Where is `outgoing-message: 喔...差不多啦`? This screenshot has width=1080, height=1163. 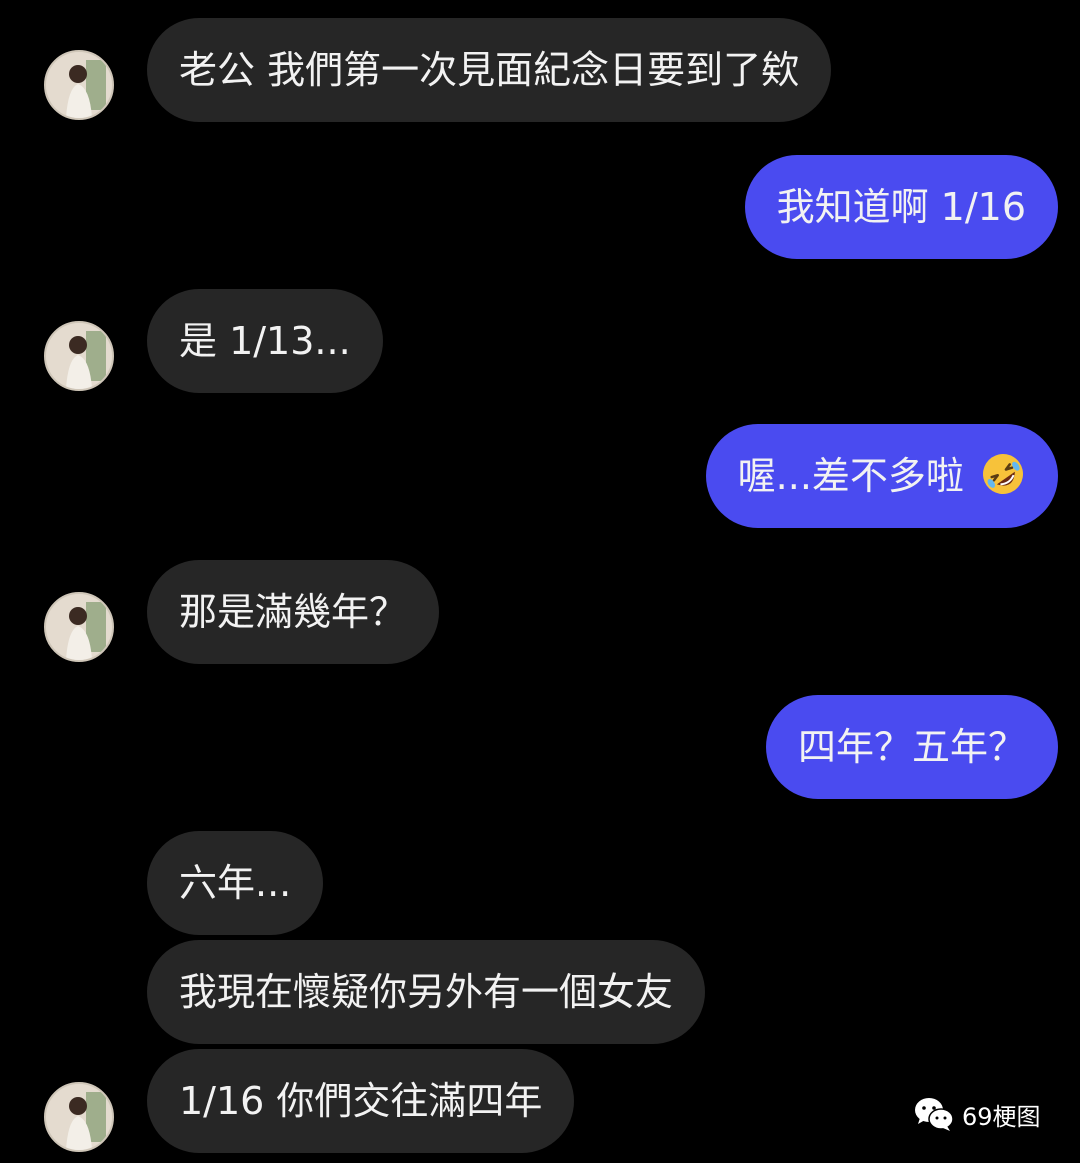
outgoing-message: 喔...差不多啦 is located at coordinates (881, 476).